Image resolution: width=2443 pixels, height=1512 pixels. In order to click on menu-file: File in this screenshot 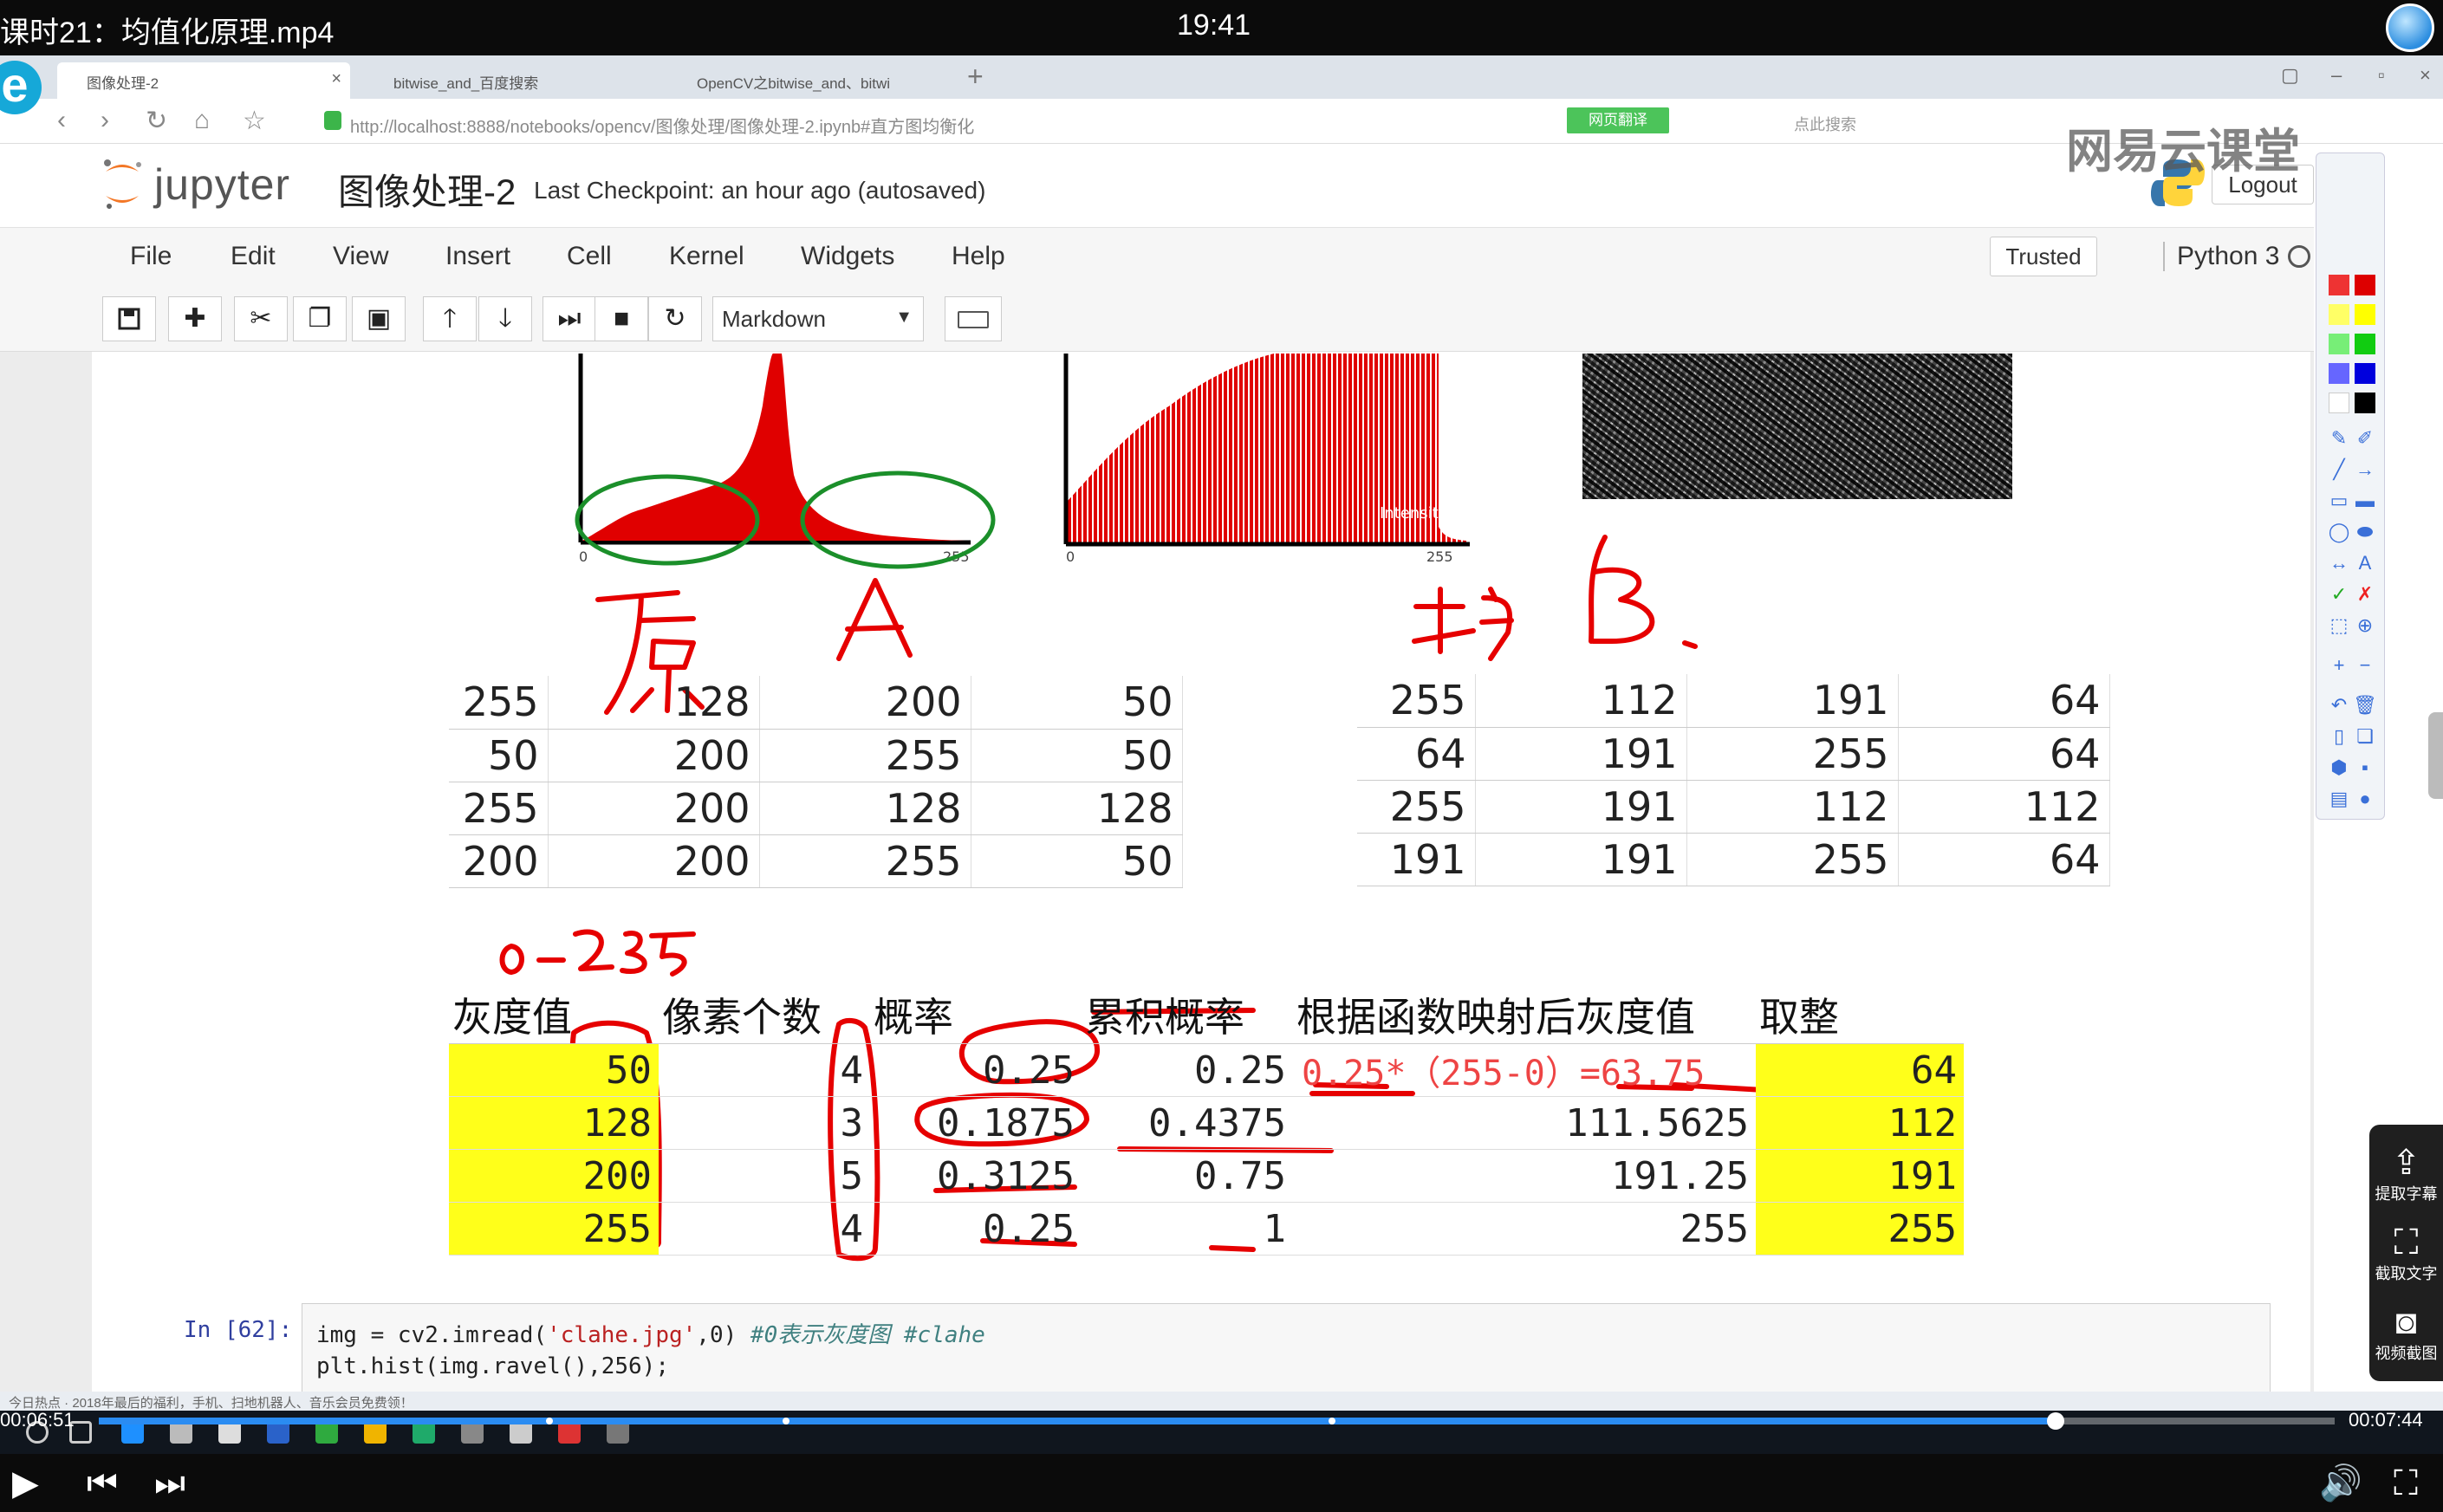, I will do `click(151, 256)`.